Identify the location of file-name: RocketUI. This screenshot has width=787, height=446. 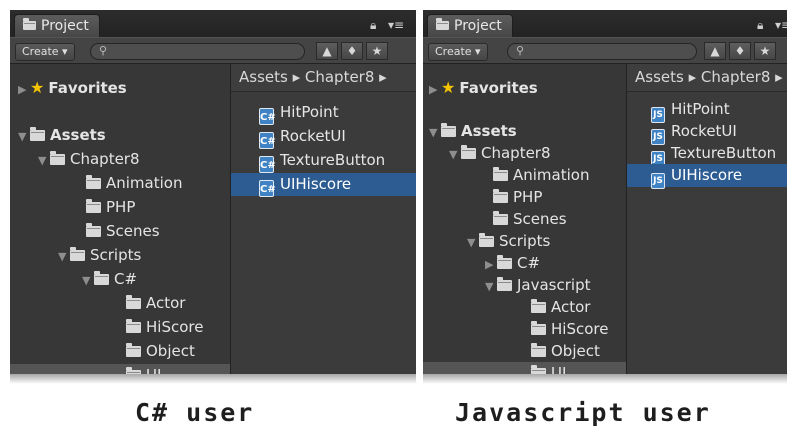
(704, 131).